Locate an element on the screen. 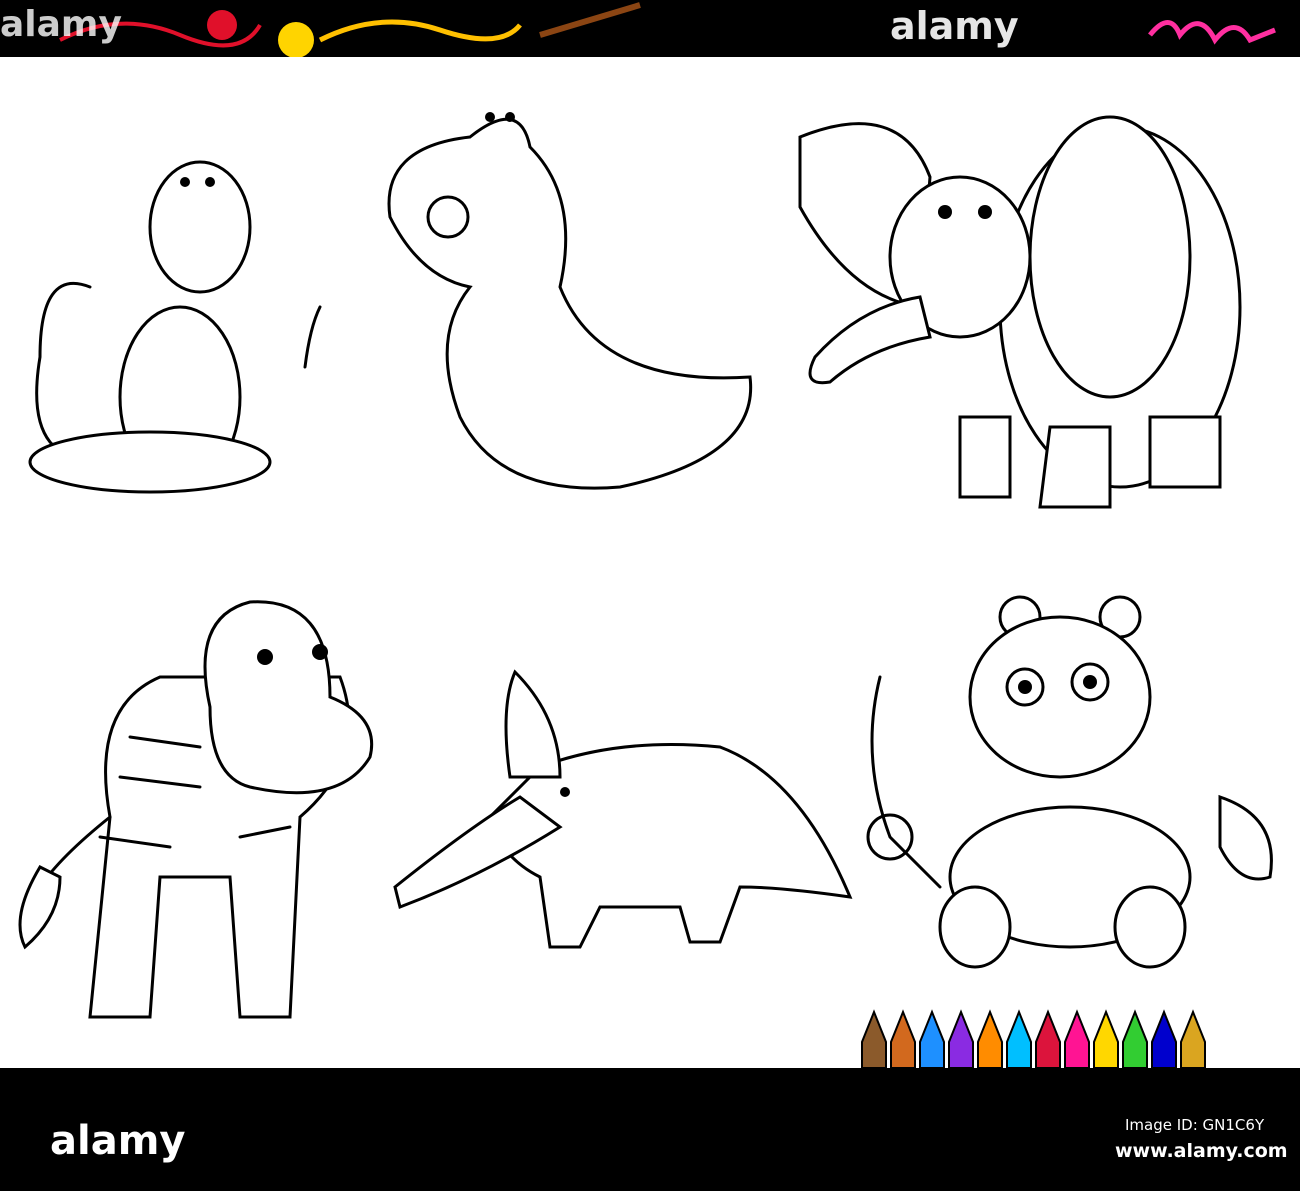 The width and height of the screenshot is (1300, 1191). elephant-drawing is located at coordinates (1020, 312).